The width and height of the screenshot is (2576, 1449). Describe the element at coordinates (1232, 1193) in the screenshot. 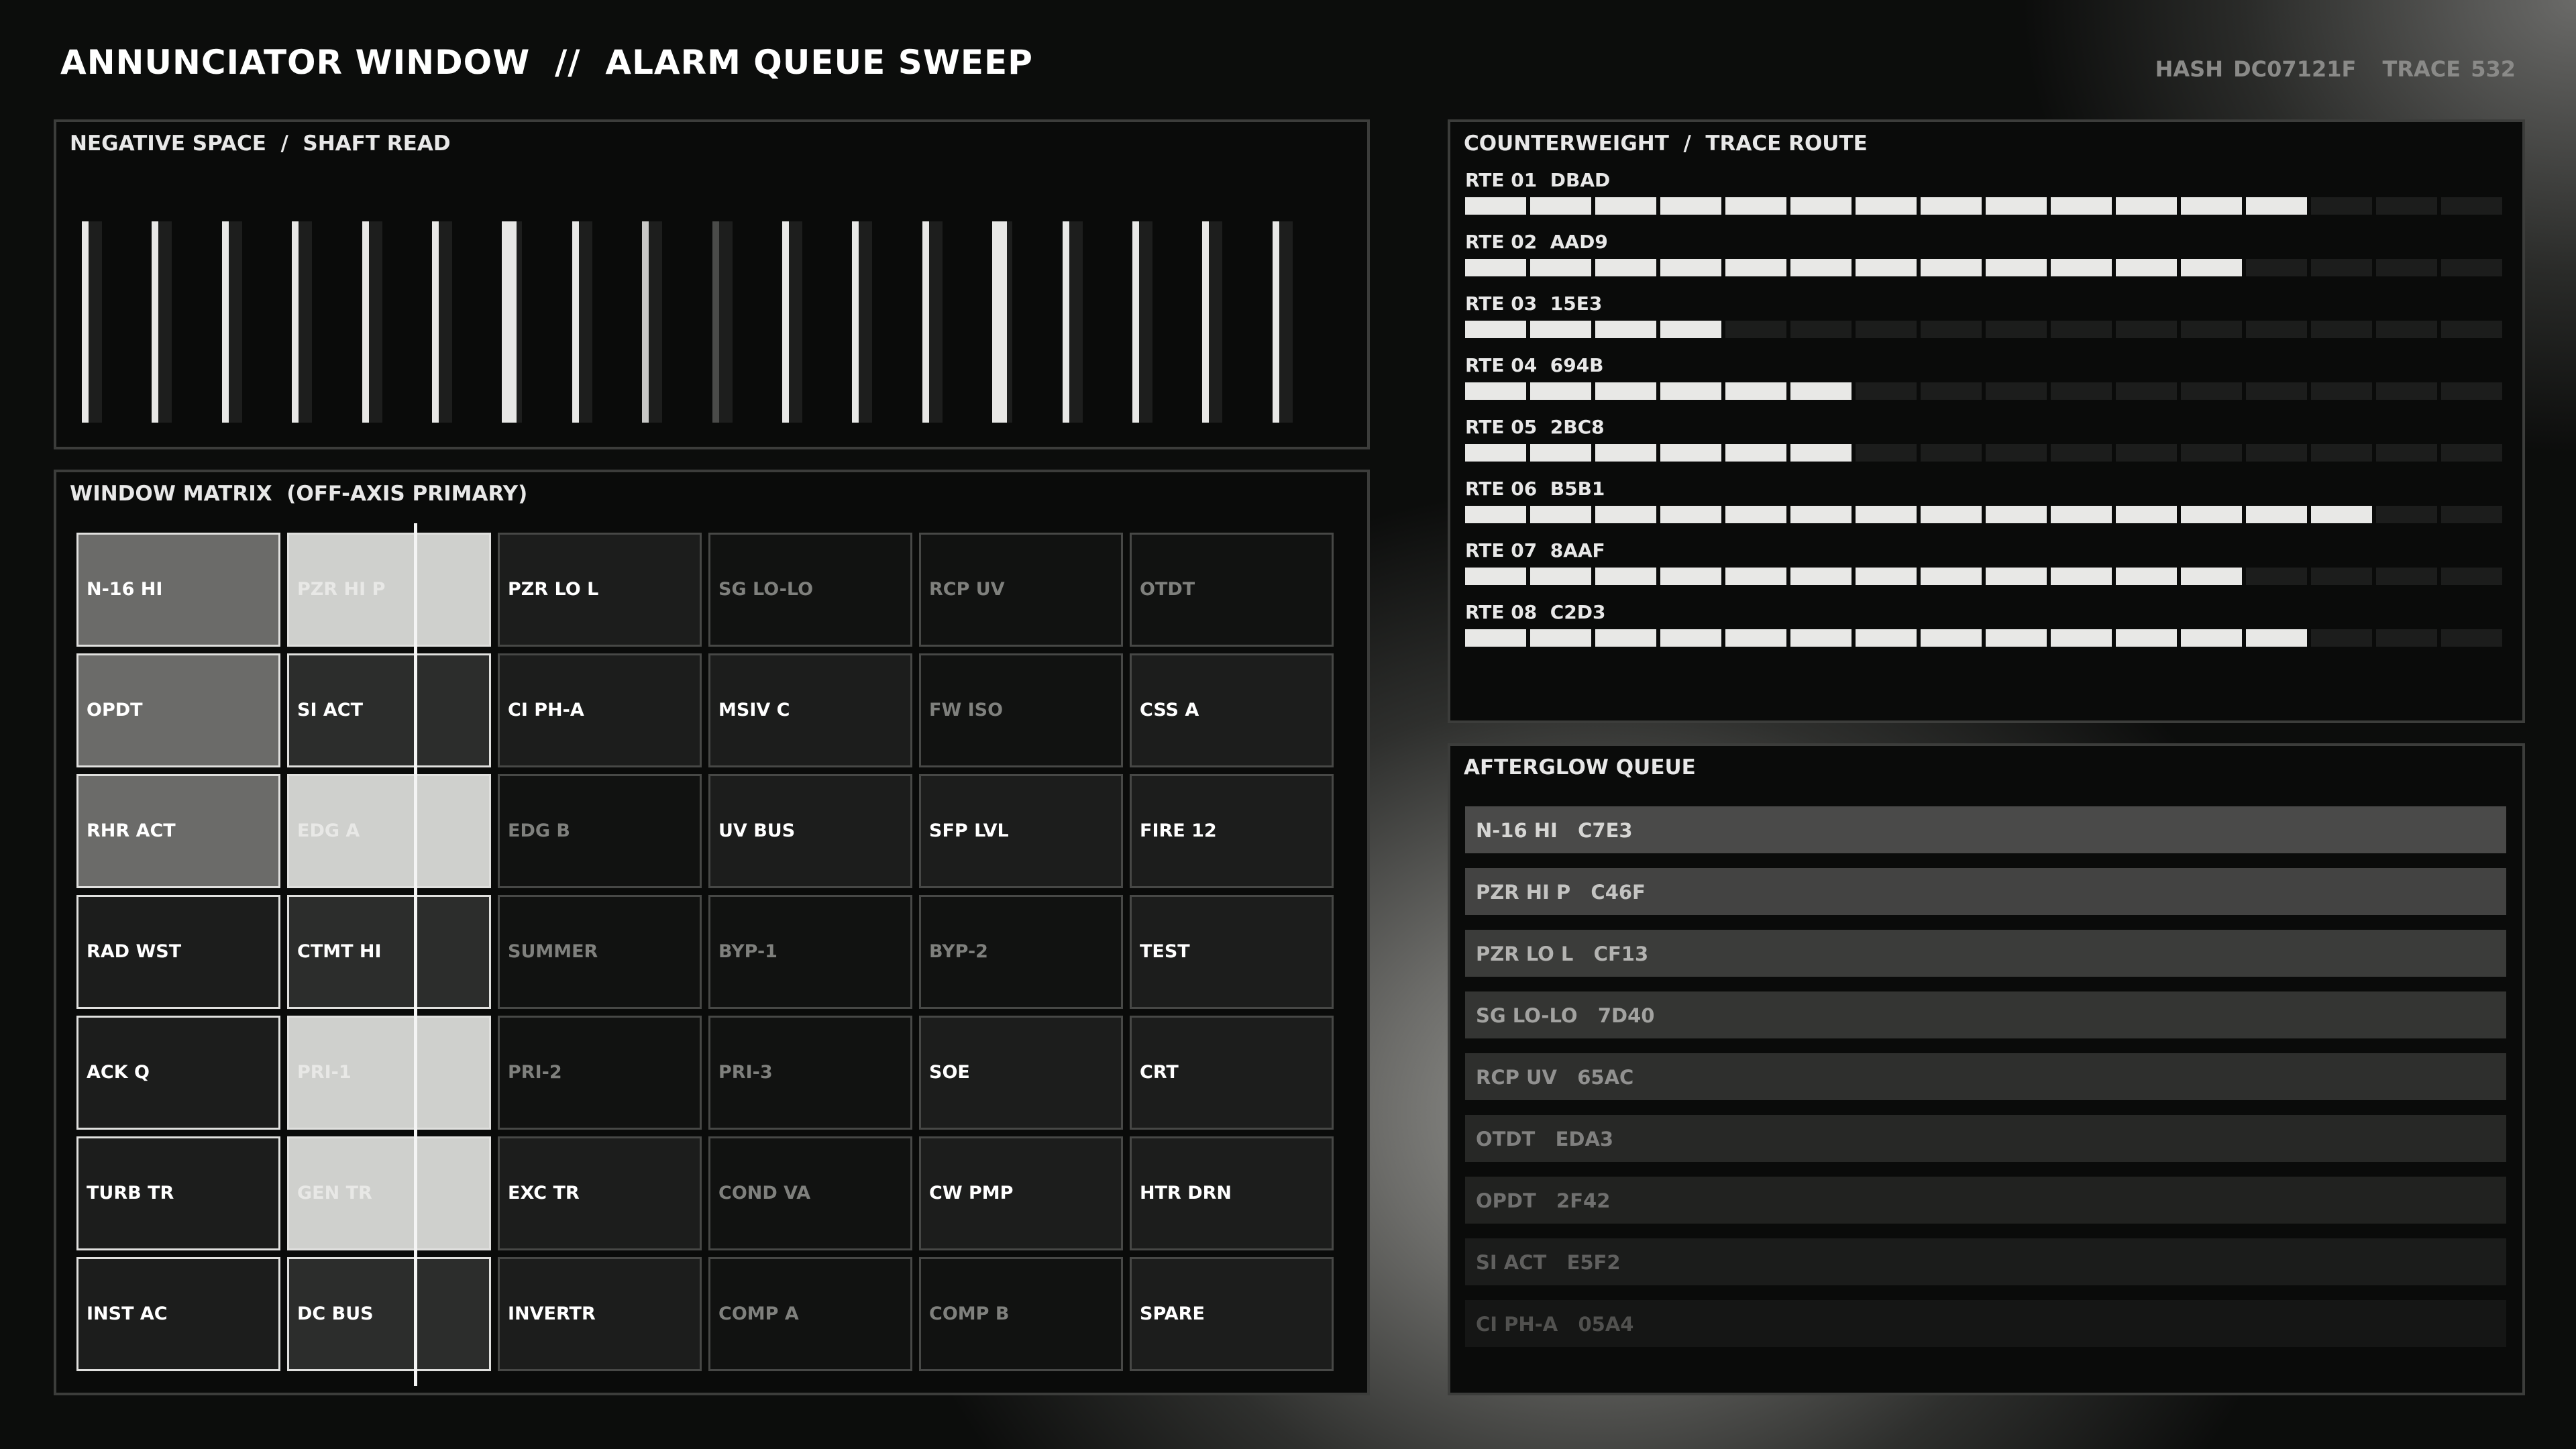

I see `annunciator-window: HTR DRN` at that location.